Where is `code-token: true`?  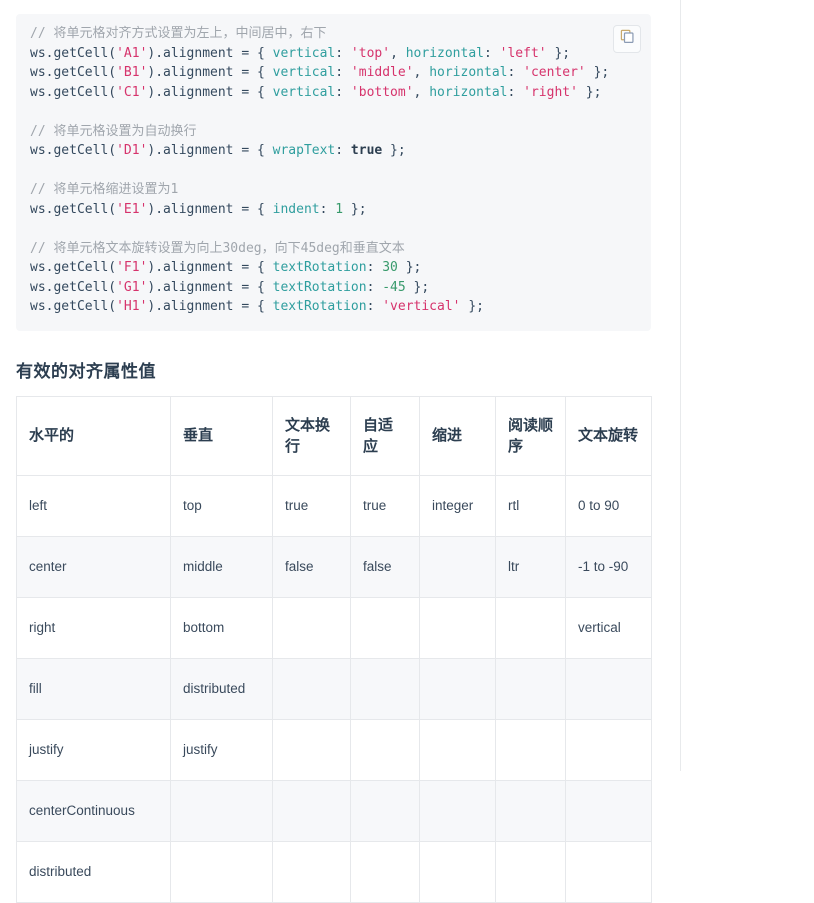 code-token: true is located at coordinates (366, 150).